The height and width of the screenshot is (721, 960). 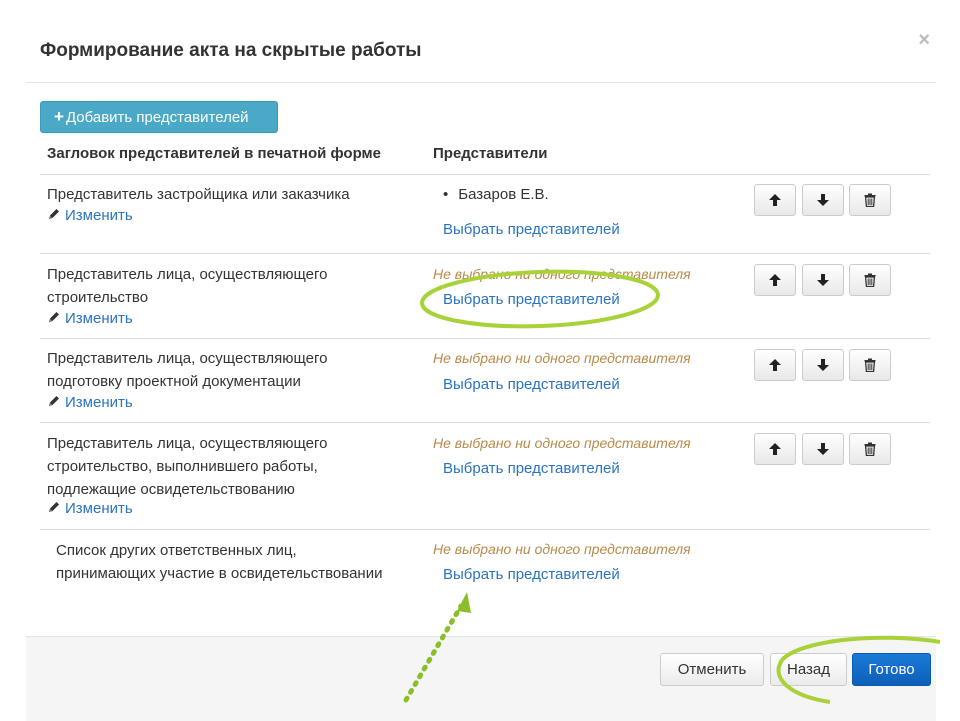 I want to click on row-title: Представитель застройщика или заказчика, so click(x=198, y=194).